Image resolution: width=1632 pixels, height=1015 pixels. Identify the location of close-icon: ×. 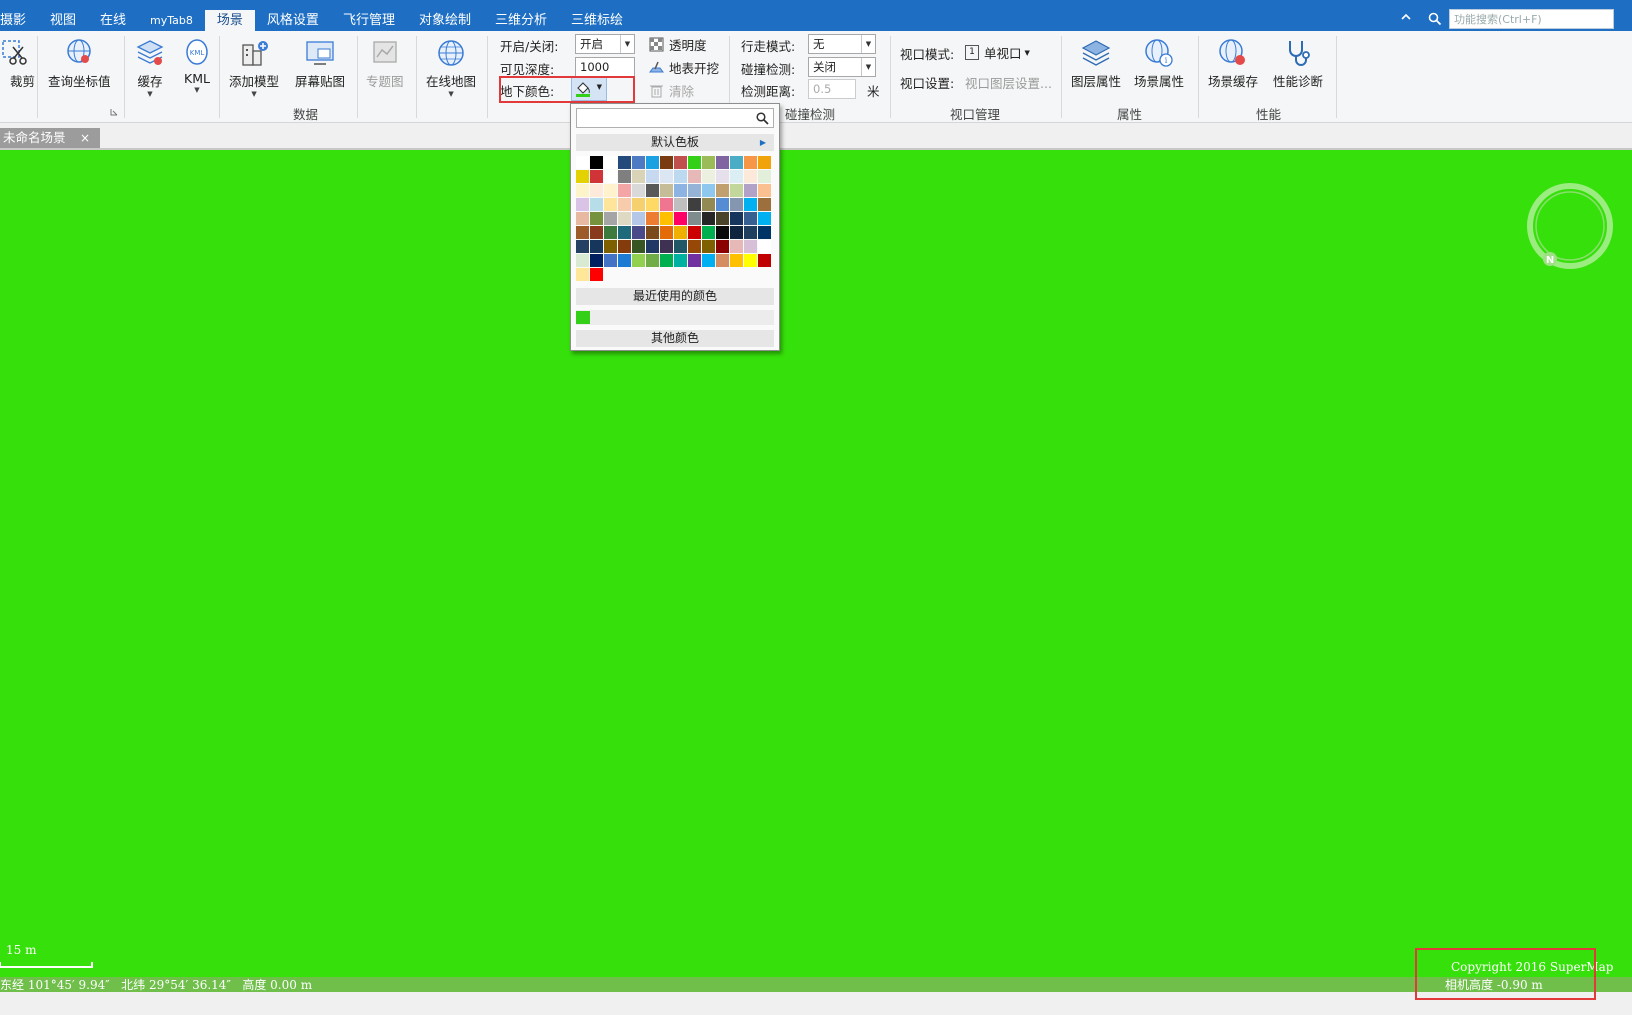
(85, 138).